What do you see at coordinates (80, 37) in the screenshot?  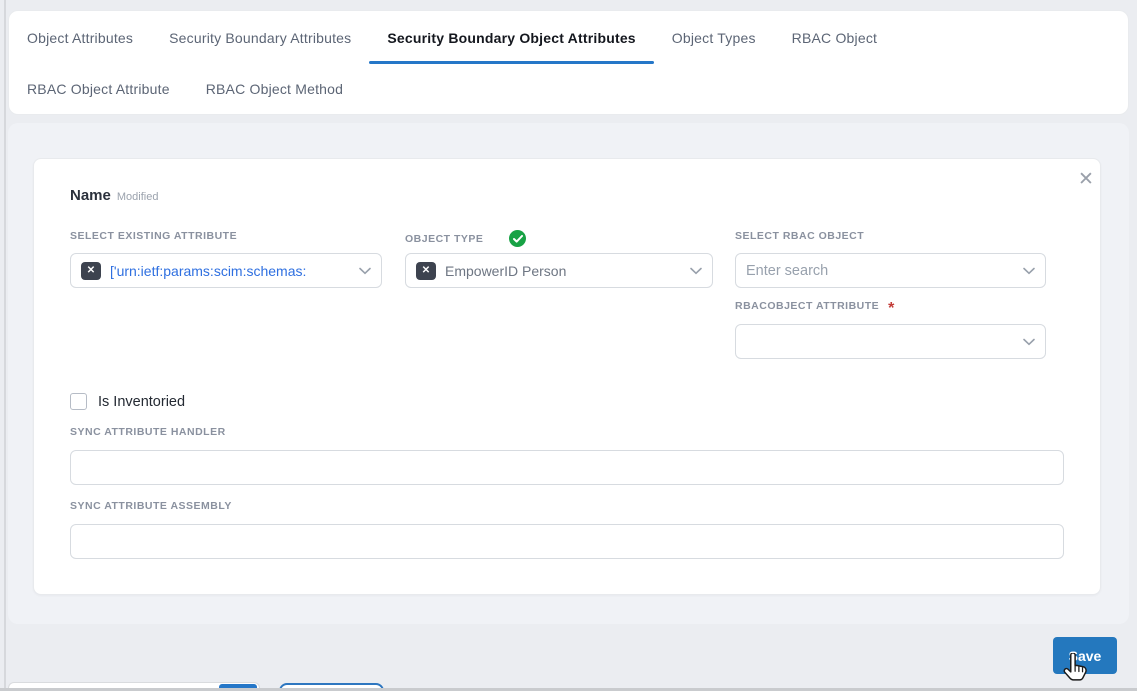 I see `tab-object-attributes: Object Attributes` at bounding box center [80, 37].